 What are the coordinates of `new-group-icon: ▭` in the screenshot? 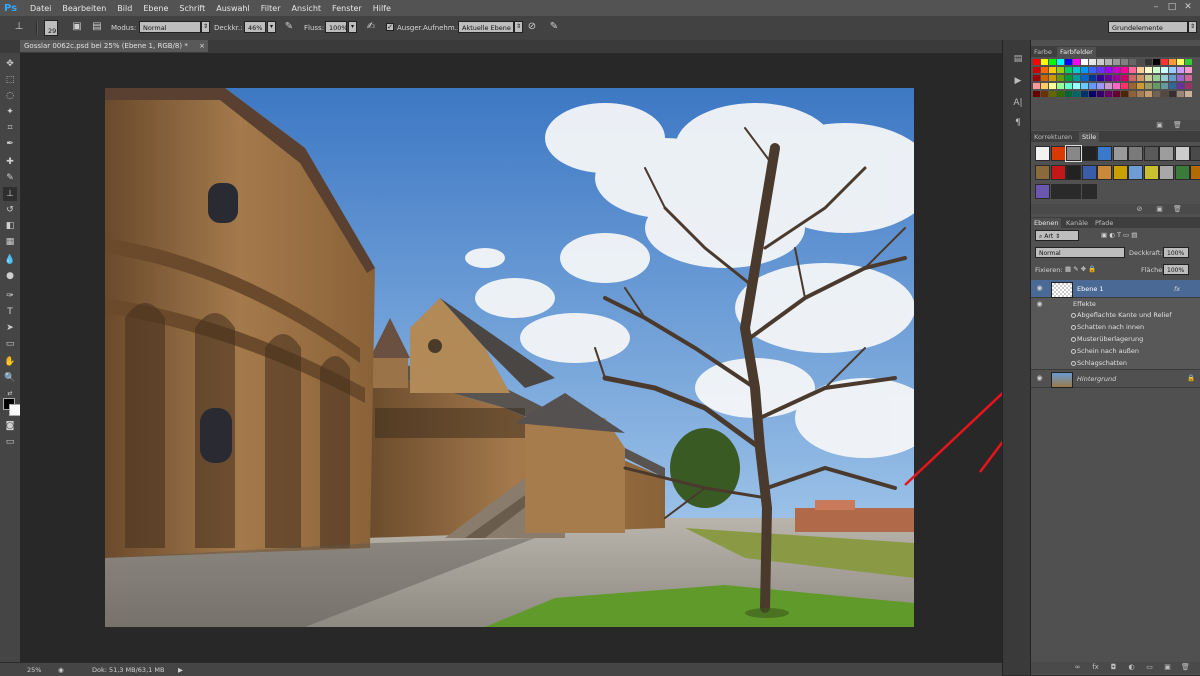 It's located at (1149, 667).